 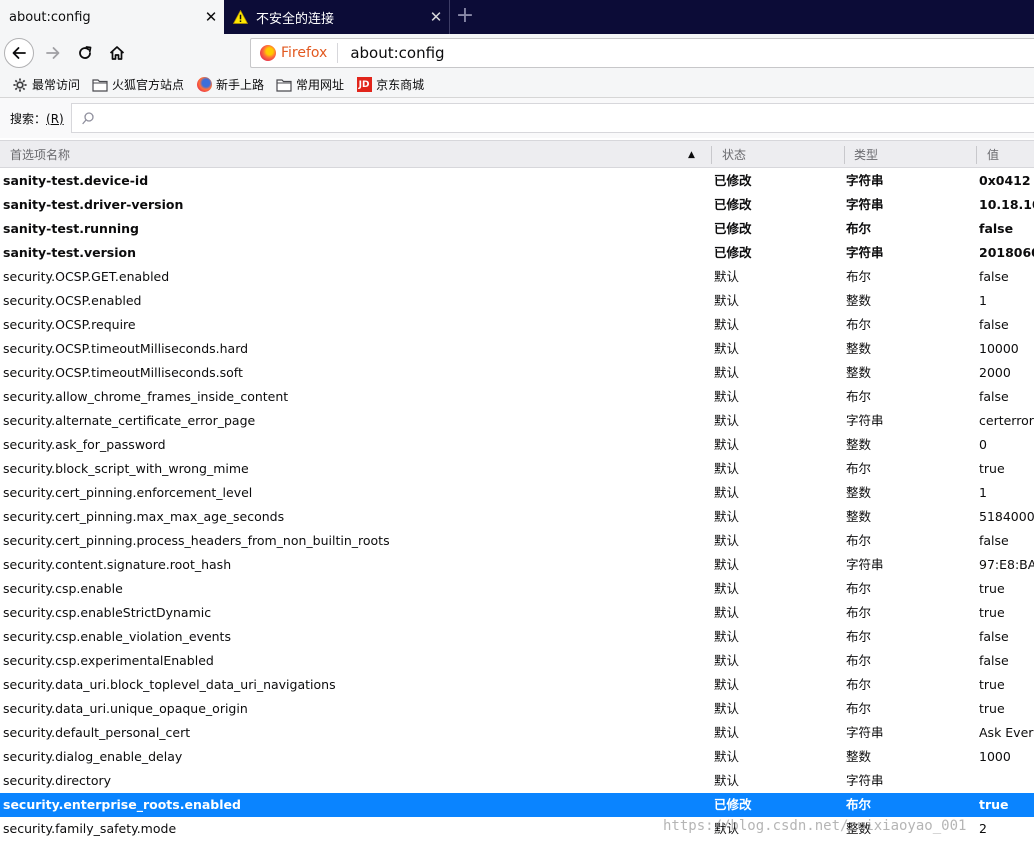 I want to click on table-row: sanity-test.device-id 已修改 字符串 0x0412, so click(x=517, y=181).